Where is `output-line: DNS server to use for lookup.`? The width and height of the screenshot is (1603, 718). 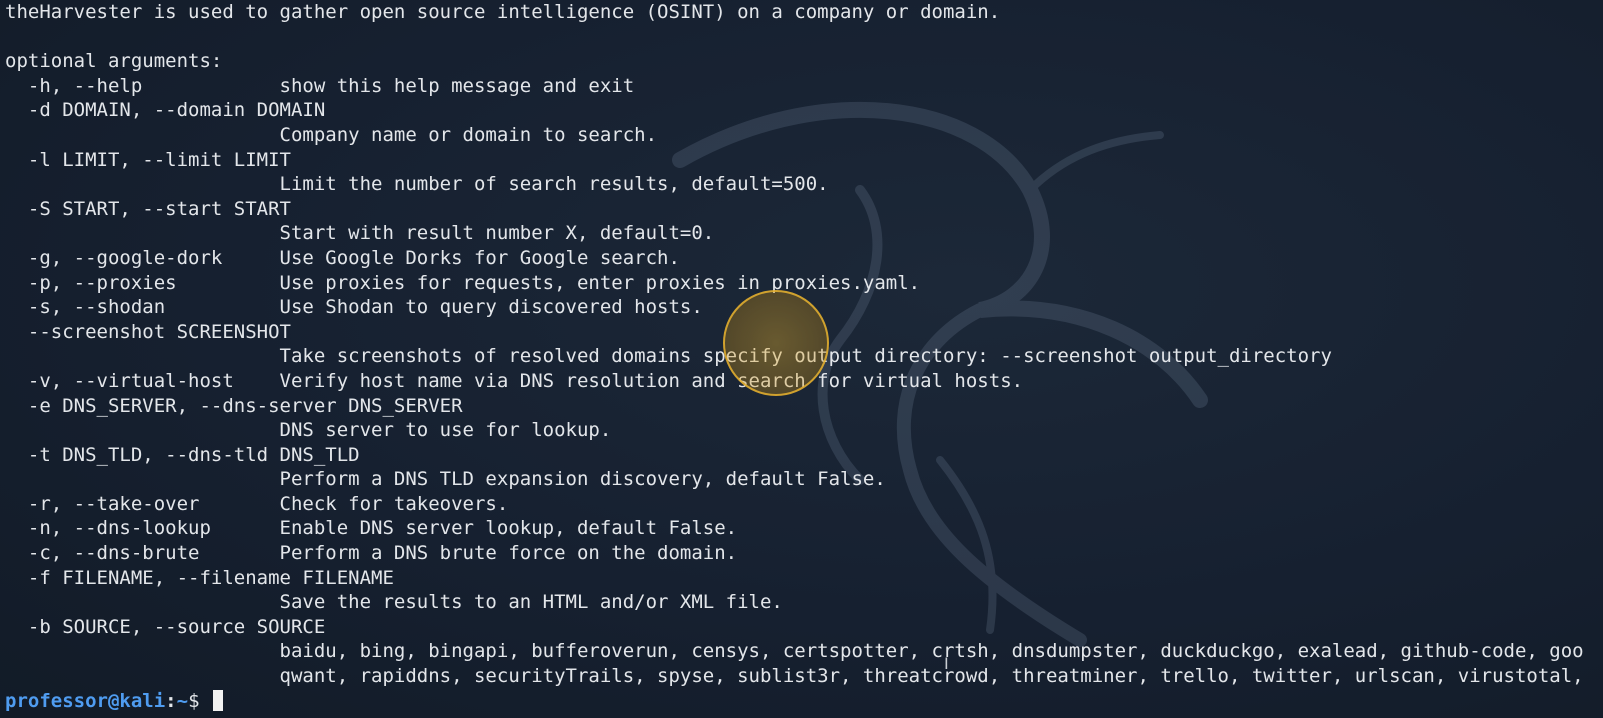
output-line: DNS server to use for lookup. is located at coordinates (308, 430).